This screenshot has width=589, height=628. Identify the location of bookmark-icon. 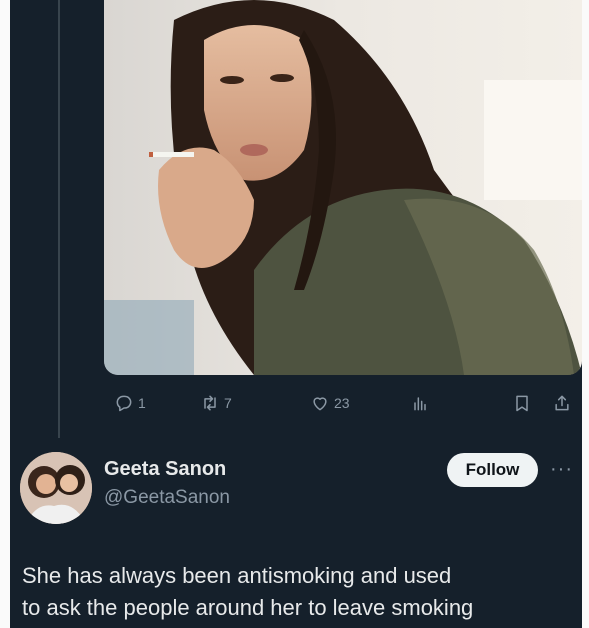
(522, 403).